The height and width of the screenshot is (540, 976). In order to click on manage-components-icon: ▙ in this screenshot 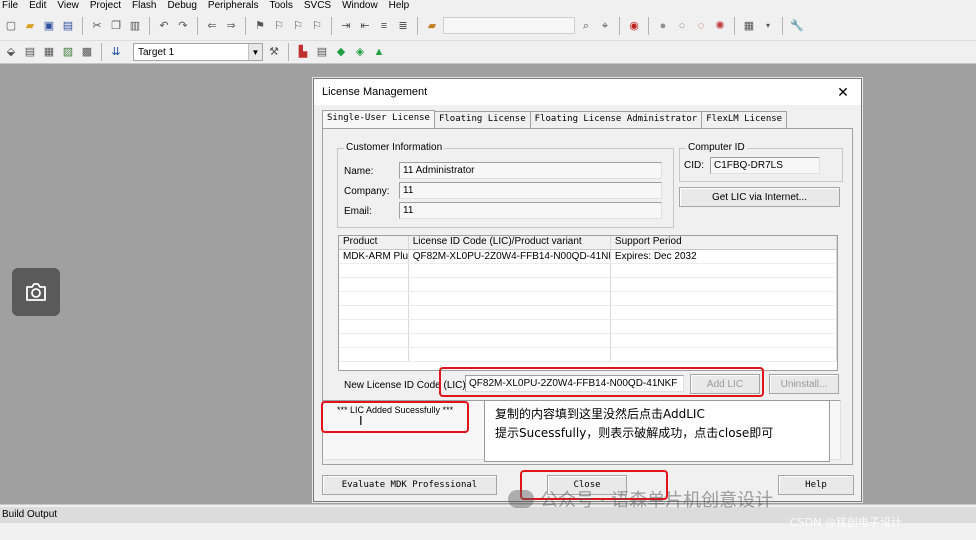, I will do `click(303, 52)`.